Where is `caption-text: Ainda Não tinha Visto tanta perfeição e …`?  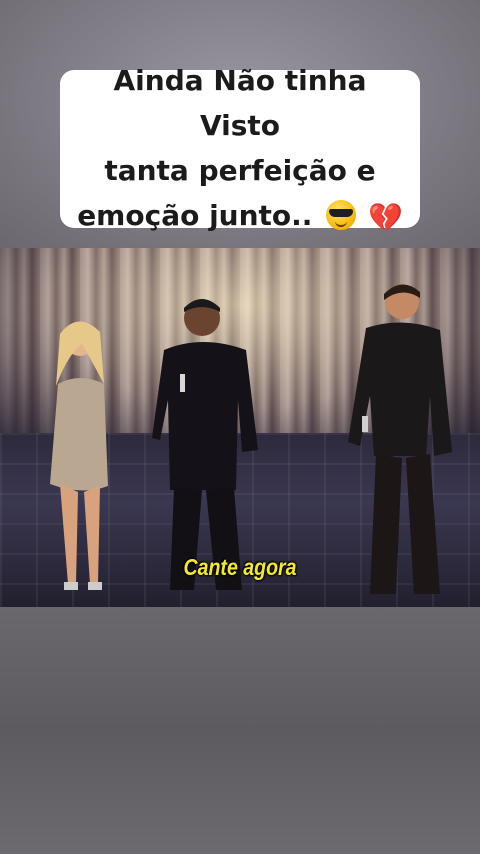 caption-text: Ainda Não tinha Visto tanta perfeição e … is located at coordinates (240, 149).